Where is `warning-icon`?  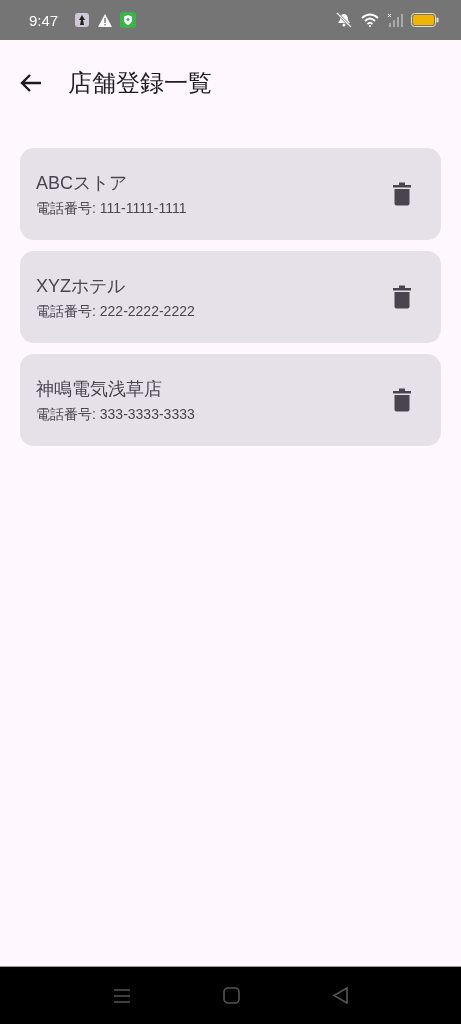 warning-icon is located at coordinates (105, 20).